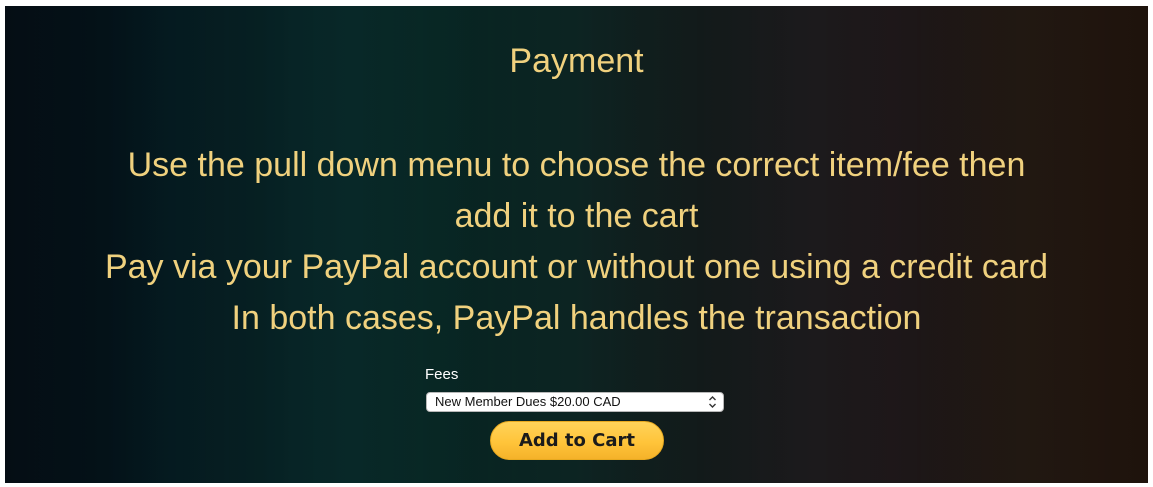  I want to click on fees-select: New Member Dues $20.00 CAD, so click(575, 402).